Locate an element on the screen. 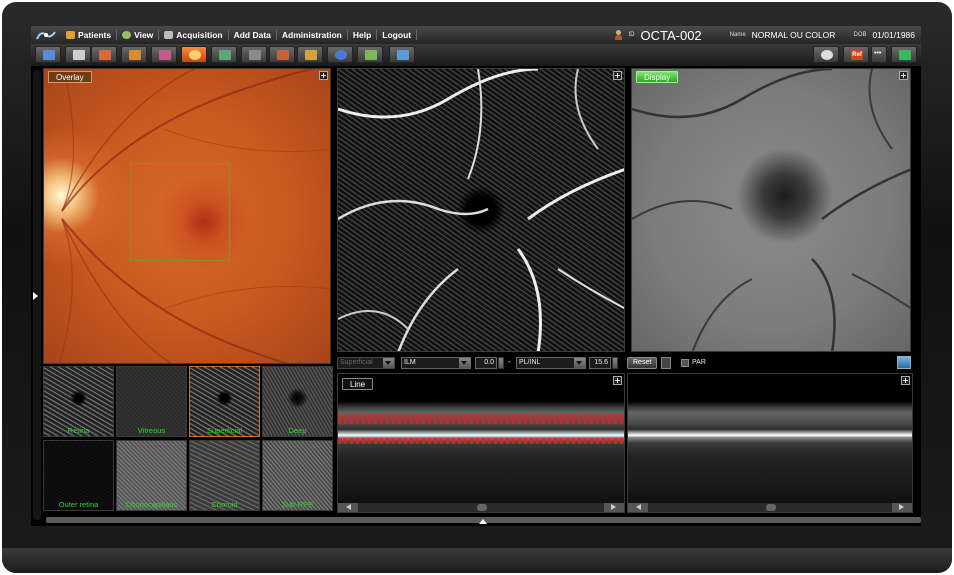 This screenshot has width=954, height=575. enface-image-panel: Display is located at coordinates (771, 210).